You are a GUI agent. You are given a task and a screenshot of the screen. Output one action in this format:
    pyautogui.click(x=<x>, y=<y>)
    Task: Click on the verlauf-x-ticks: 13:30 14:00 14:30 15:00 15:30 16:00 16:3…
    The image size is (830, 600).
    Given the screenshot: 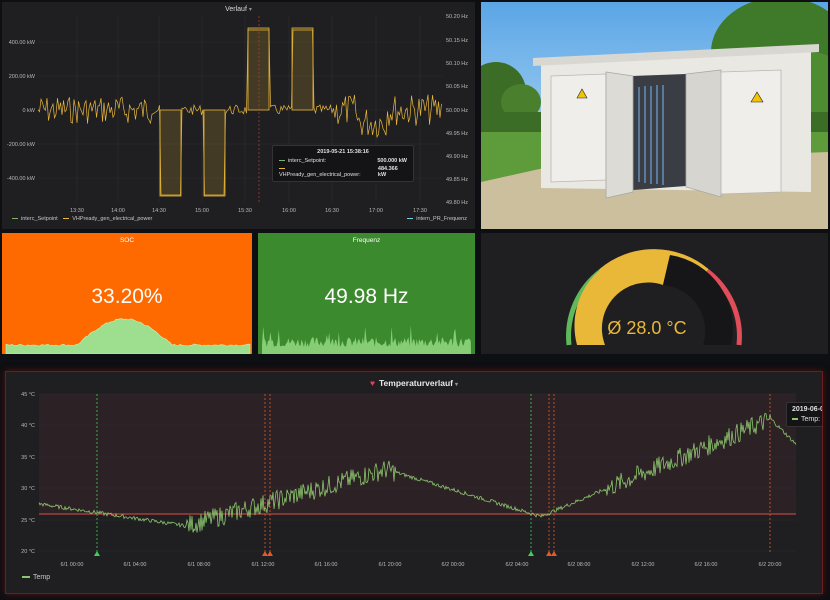 What is the action you would take?
    pyautogui.click(x=248, y=211)
    